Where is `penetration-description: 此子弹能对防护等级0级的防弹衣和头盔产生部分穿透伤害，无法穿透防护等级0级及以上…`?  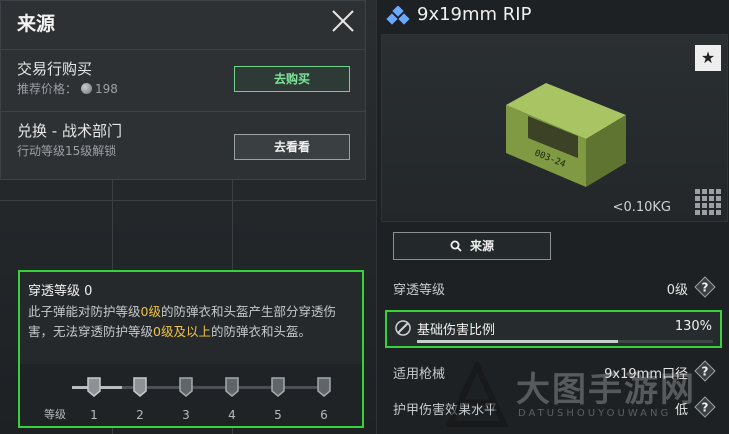
penetration-description: 此子弹能对防护等级0级的防弹衣和头盔产生部分穿透伤害，无法穿透防护等级0级及以上… is located at coordinates (193, 322).